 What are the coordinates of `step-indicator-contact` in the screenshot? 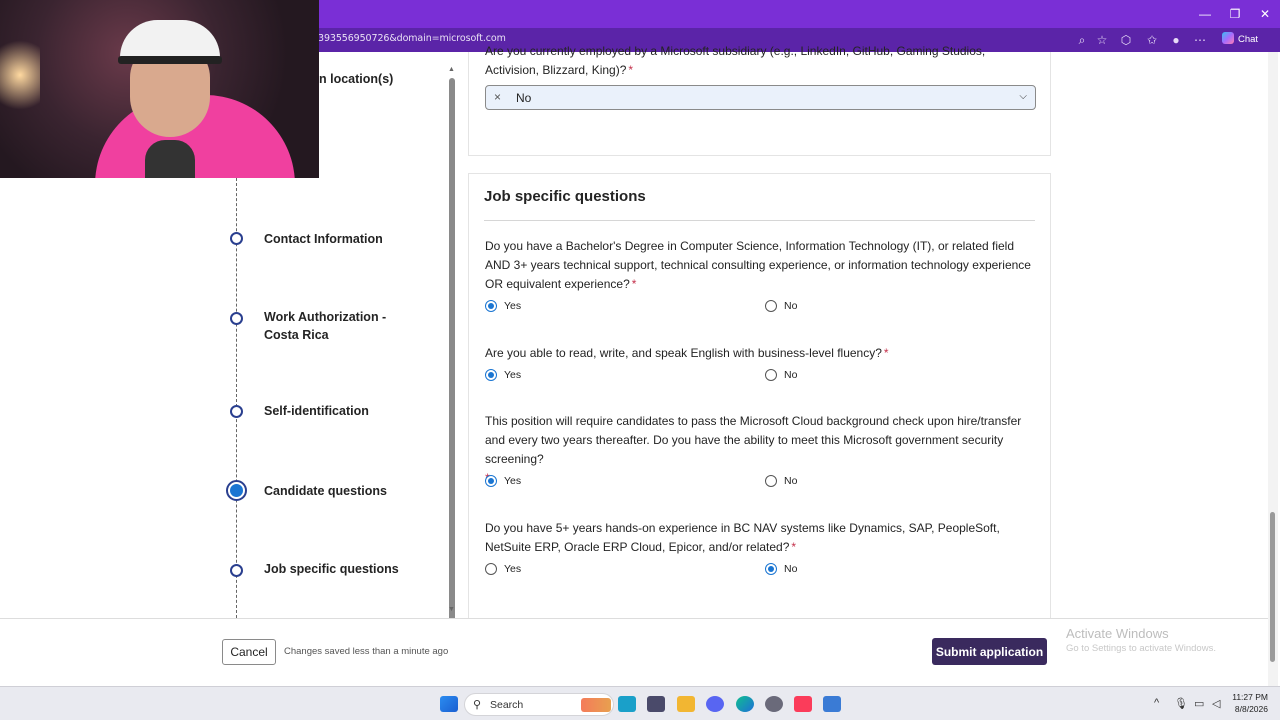 It's located at (236, 238).